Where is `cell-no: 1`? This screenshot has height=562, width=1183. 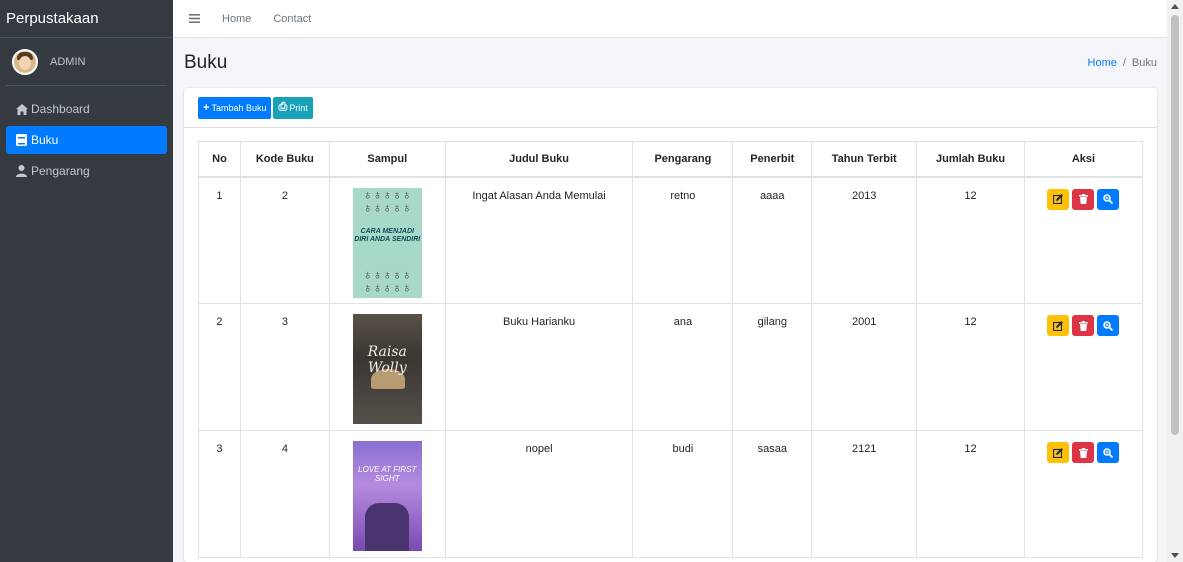
cell-no: 1 is located at coordinates (219, 240).